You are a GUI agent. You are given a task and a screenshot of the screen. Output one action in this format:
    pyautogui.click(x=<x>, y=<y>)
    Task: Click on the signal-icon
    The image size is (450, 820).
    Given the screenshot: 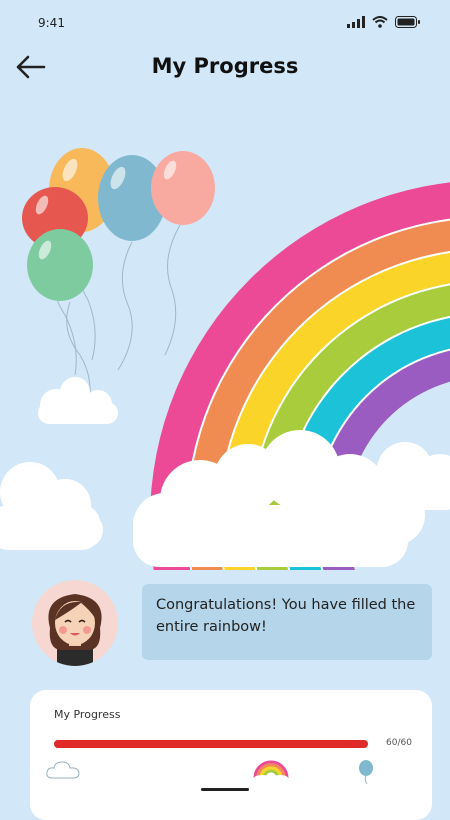 What is the action you would take?
    pyautogui.click(x=356, y=22)
    